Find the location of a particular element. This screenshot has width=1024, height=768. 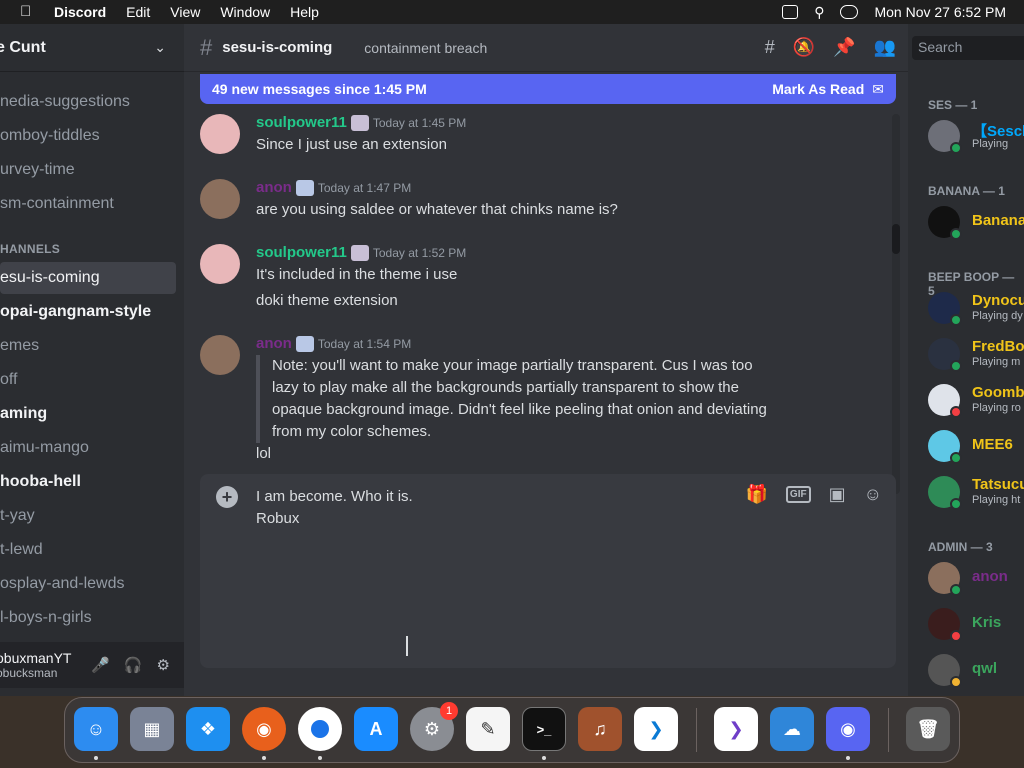

weather-icon: ☁ is located at coordinates (792, 729).